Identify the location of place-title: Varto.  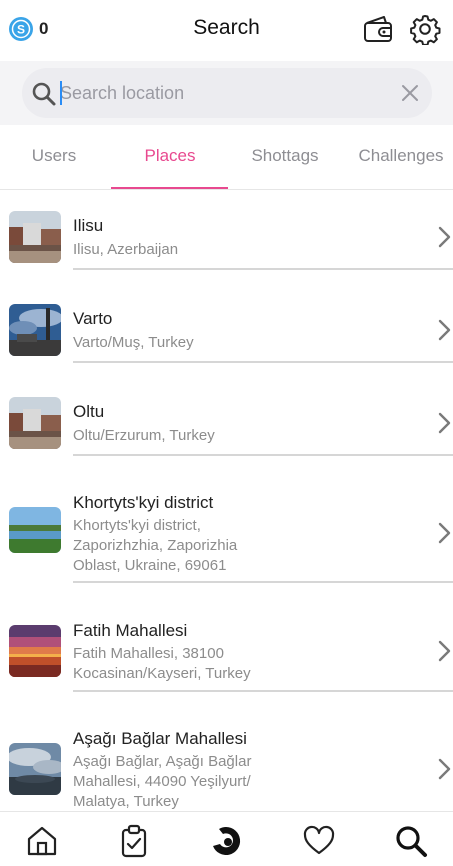
(93, 318).